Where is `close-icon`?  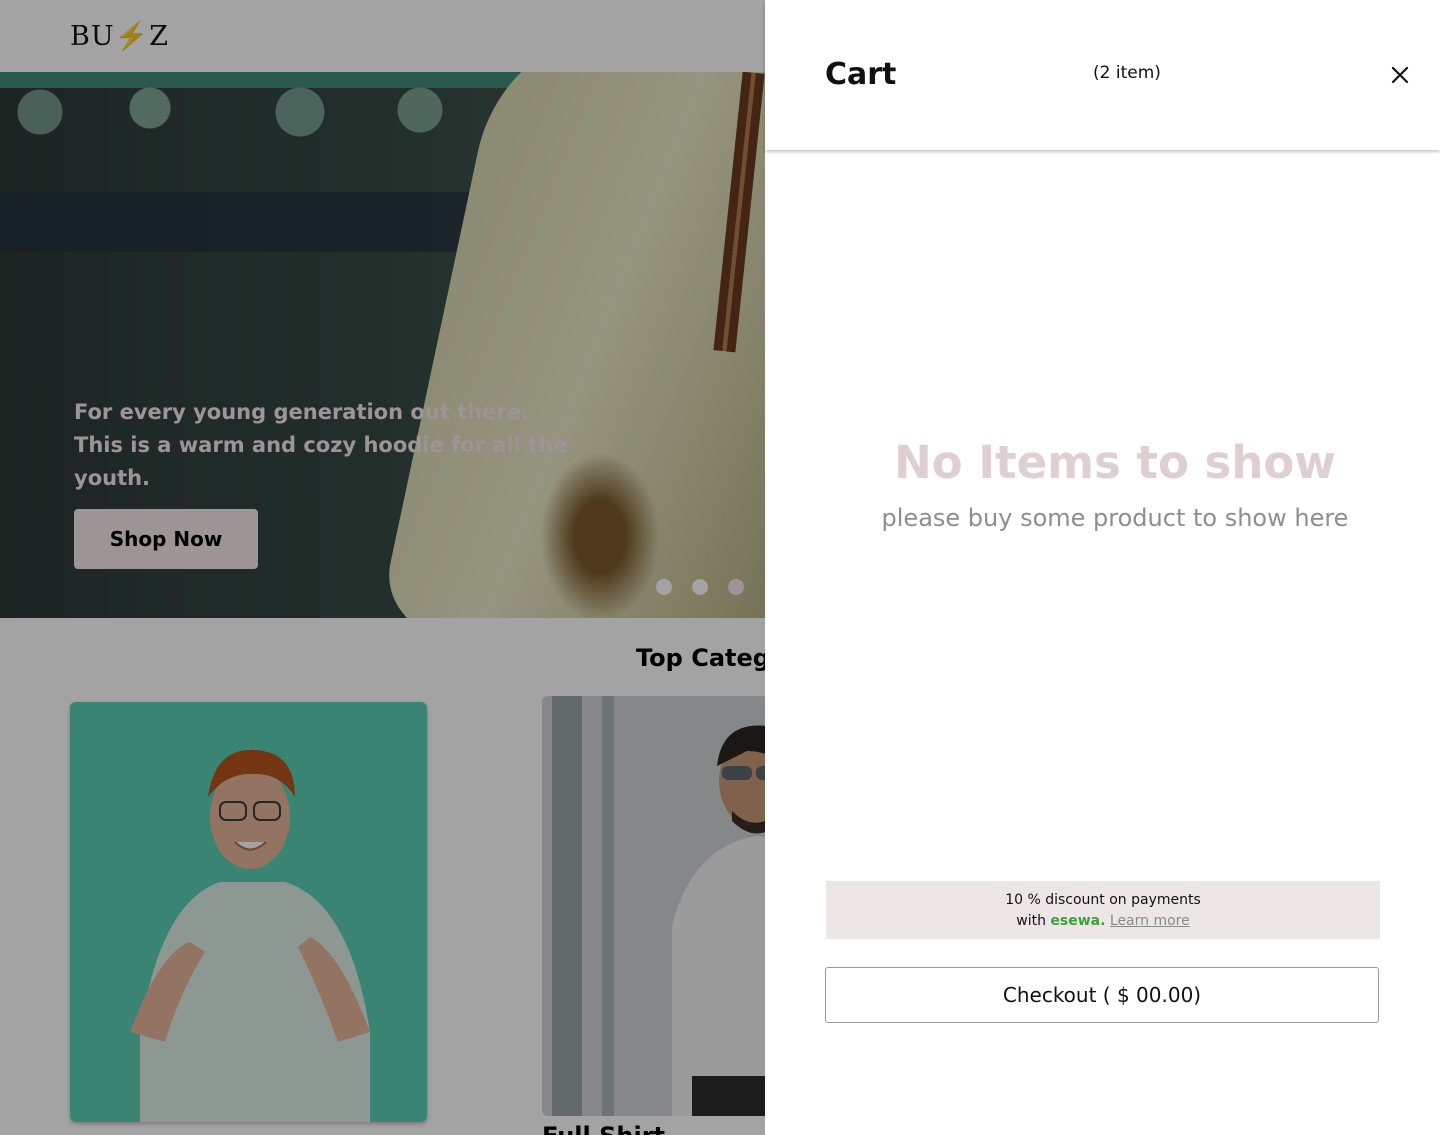
close-icon is located at coordinates (1400, 75).